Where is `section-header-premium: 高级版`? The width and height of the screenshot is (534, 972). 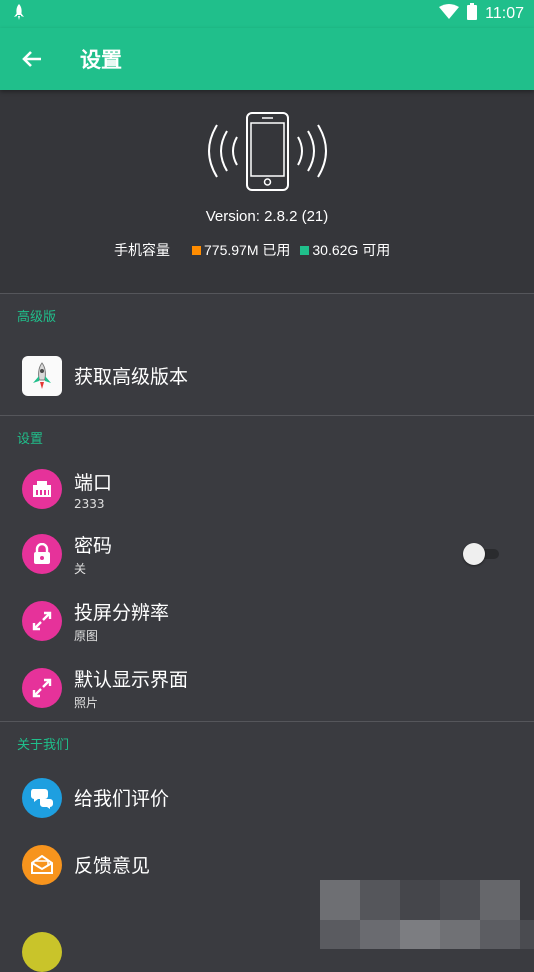 section-header-premium: 高级版 is located at coordinates (37, 317).